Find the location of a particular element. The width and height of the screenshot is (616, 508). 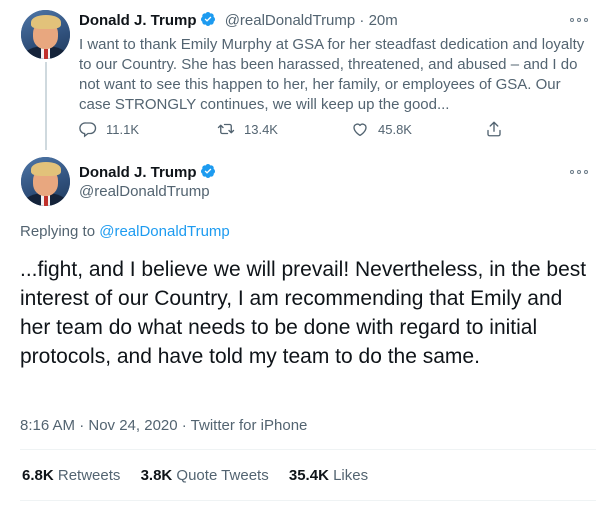

share-icon is located at coordinates (494, 129).